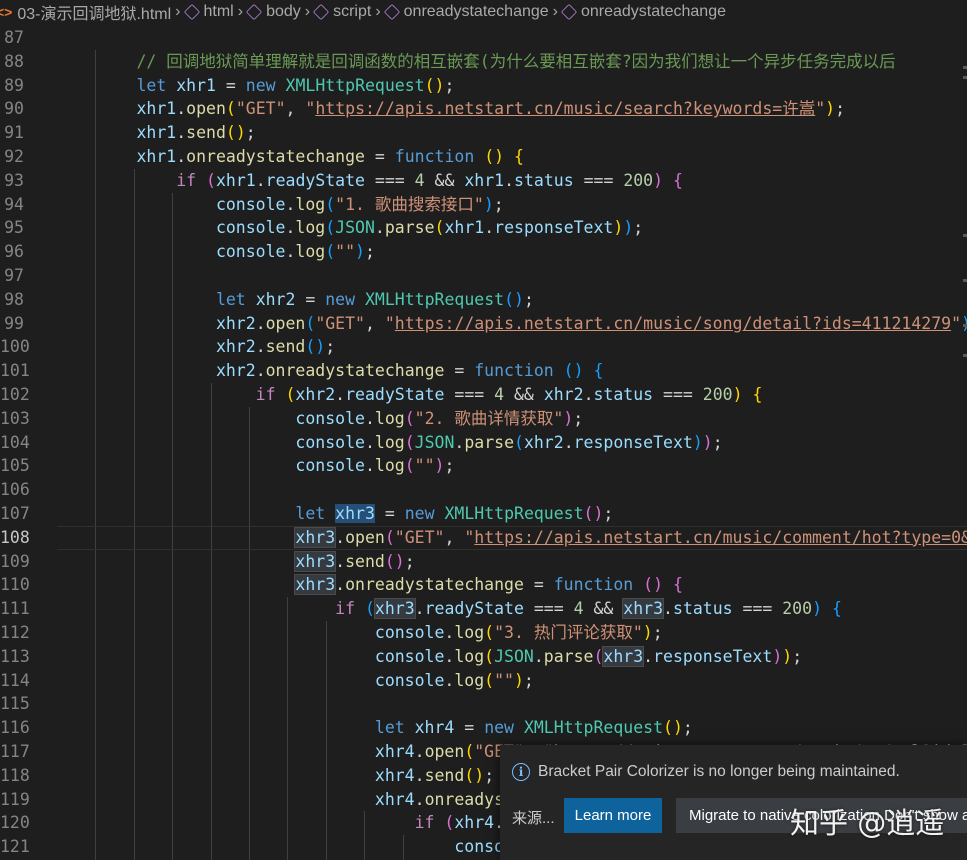 The image size is (967, 860). Describe the element at coordinates (638, 180) in the screenshot. I see `code-token: 200` at that location.